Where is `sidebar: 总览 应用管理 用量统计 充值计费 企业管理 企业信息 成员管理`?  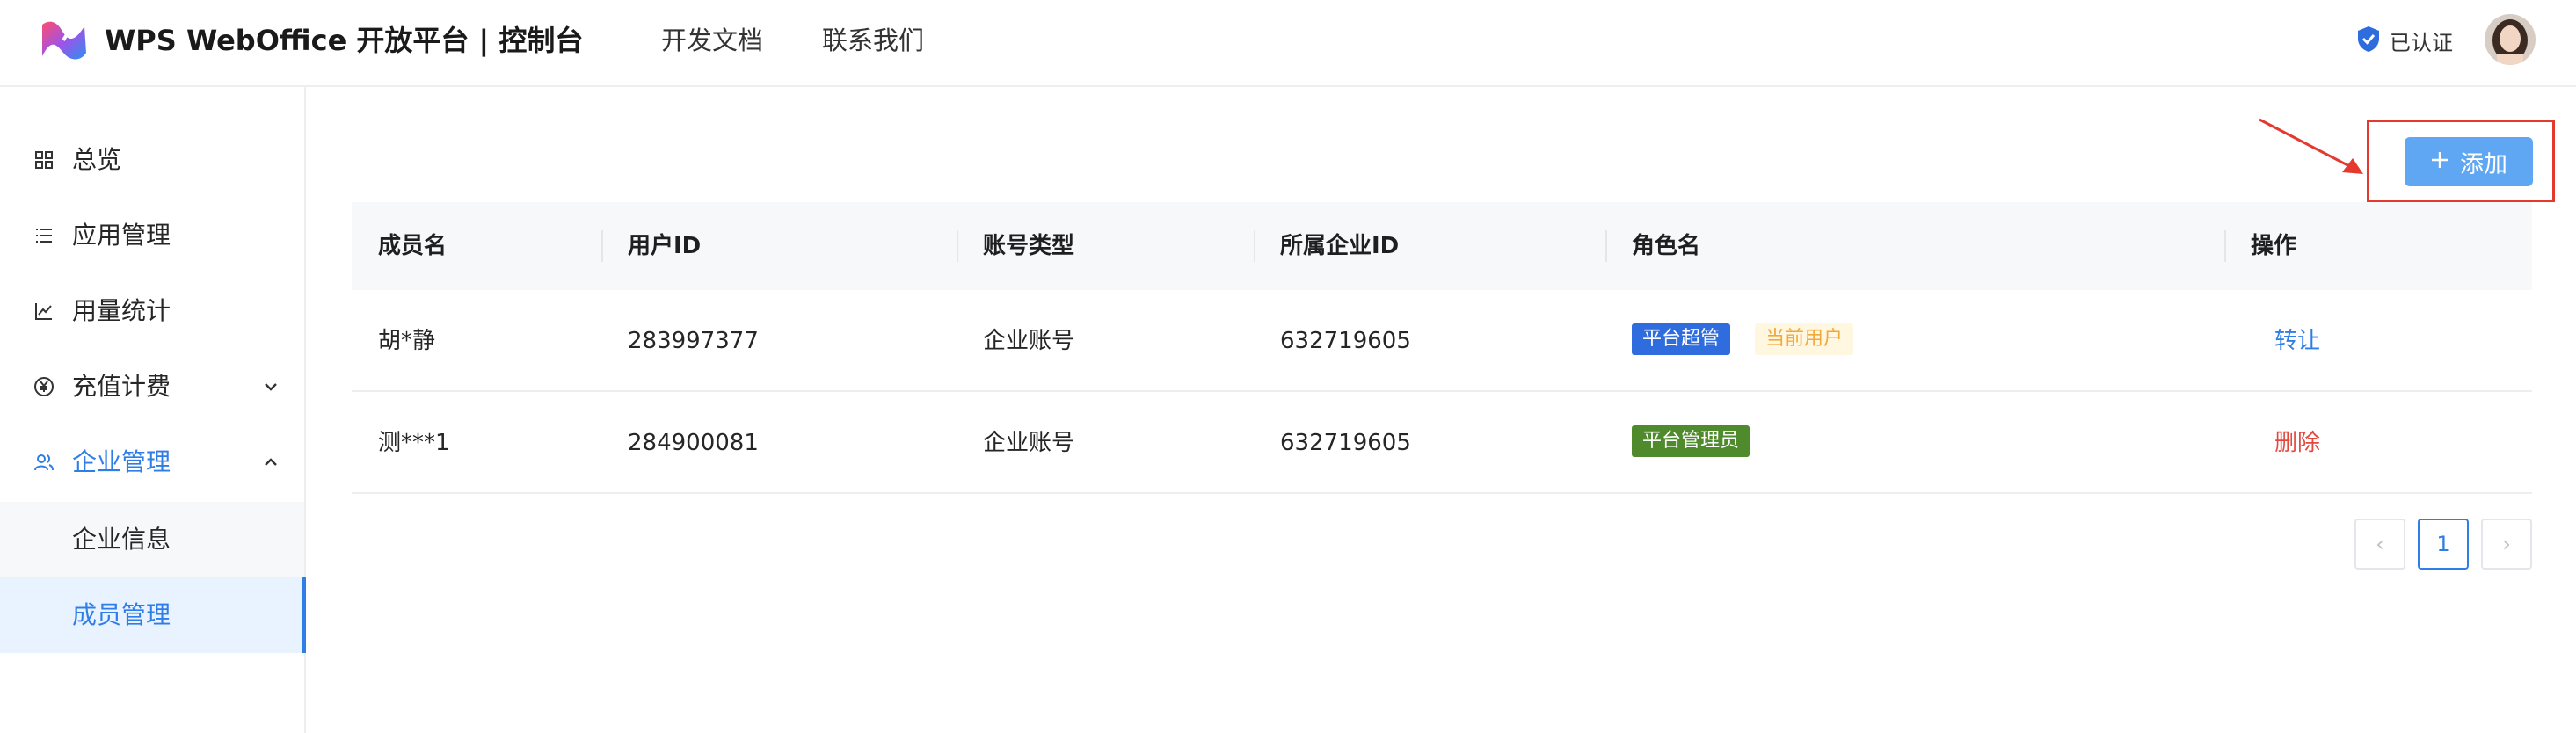 sidebar: 总览 应用管理 用量统计 充值计费 企业管理 企业信息 成员管理 is located at coordinates (153, 410).